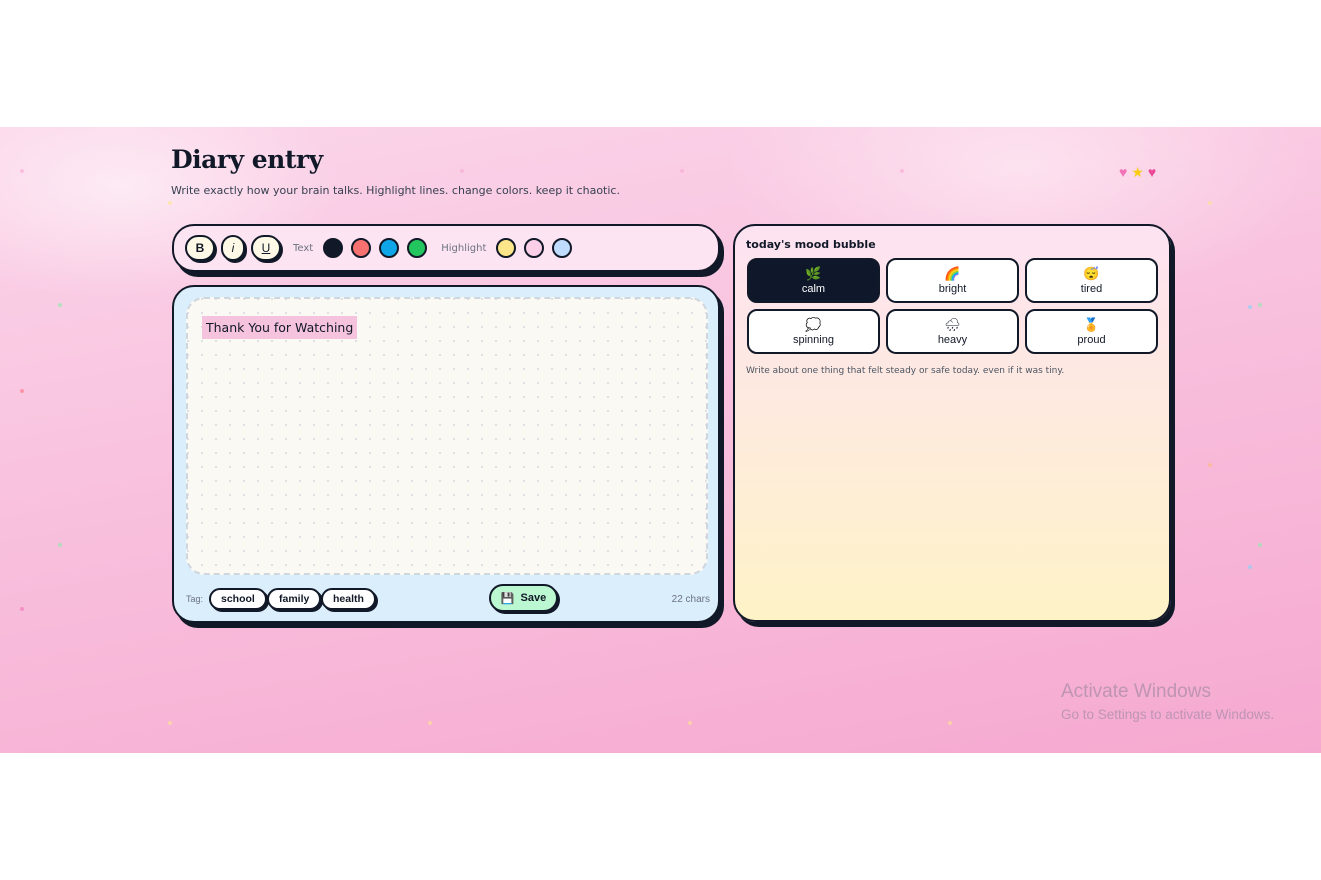 The height and width of the screenshot is (880, 1321). Describe the element at coordinates (200, 248) in the screenshot. I see `bold-button: B` at that location.